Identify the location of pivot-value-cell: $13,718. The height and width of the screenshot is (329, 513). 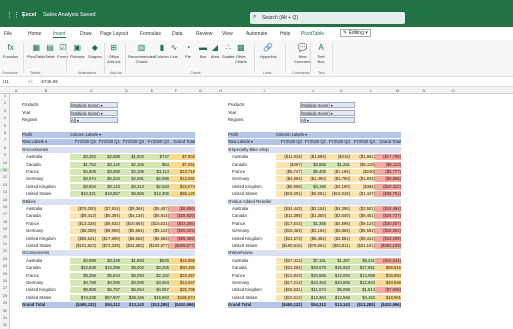
(182, 172).